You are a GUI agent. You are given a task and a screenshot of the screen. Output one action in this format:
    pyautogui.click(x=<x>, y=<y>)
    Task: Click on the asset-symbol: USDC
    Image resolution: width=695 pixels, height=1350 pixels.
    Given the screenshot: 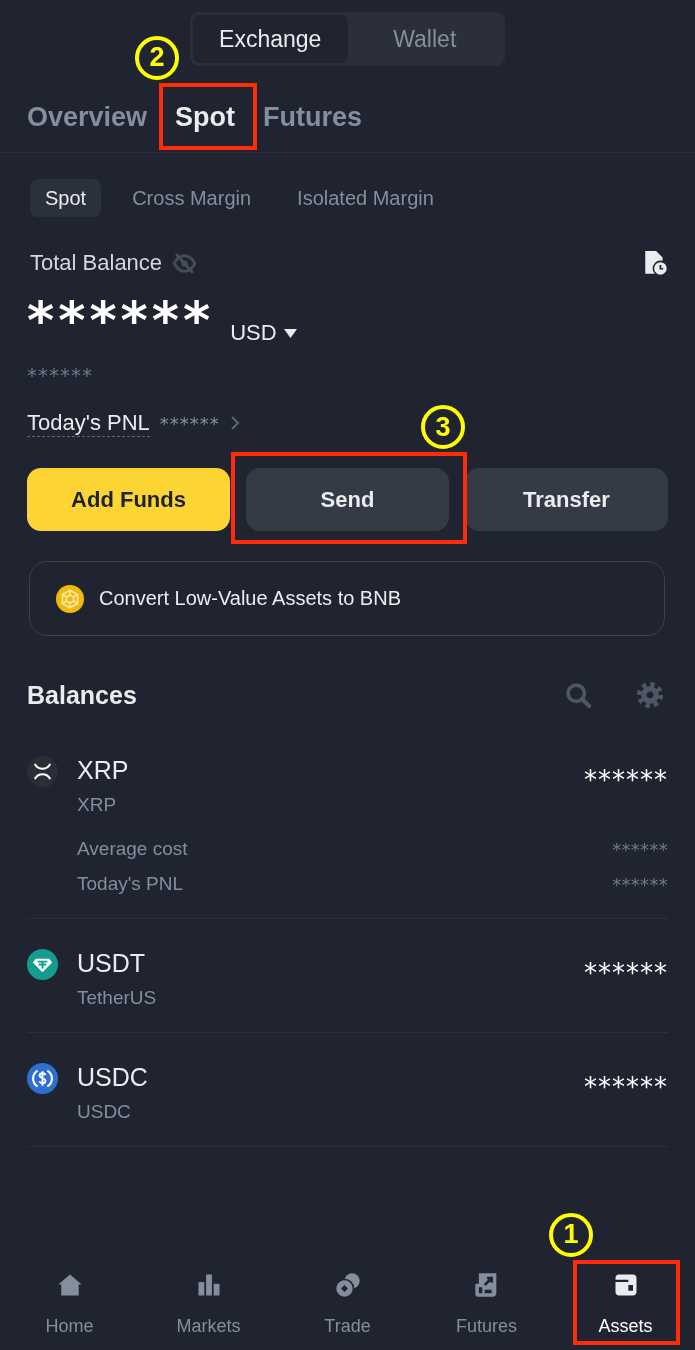 What is the action you would take?
    pyautogui.click(x=112, y=1077)
    